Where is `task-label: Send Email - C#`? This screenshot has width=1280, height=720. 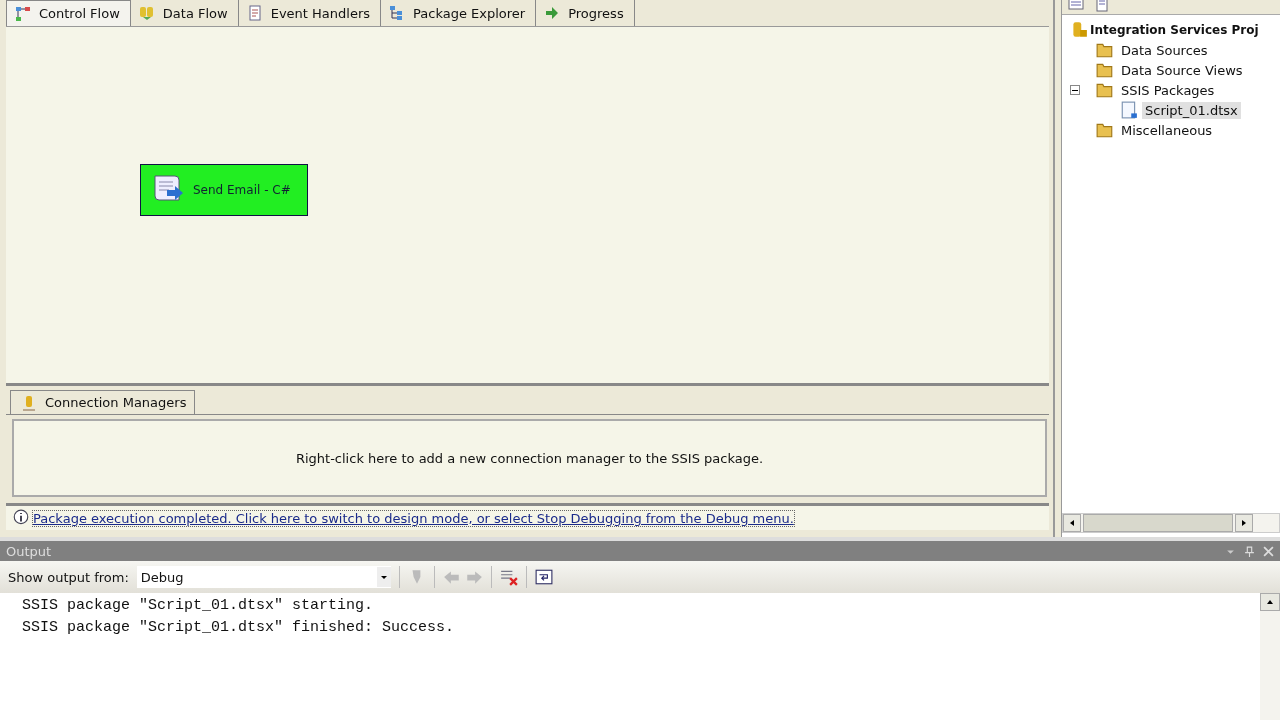
task-label: Send Email - C# is located at coordinates (242, 190).